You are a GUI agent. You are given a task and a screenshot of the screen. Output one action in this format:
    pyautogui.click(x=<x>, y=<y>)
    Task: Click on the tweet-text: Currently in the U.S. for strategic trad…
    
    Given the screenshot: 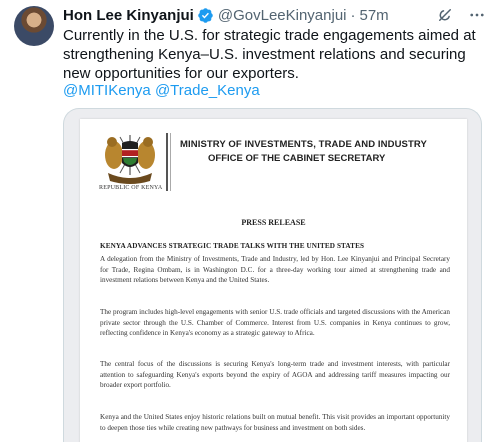 What is the action you would take?
    pyautogui.click(x=269, y=54)
    